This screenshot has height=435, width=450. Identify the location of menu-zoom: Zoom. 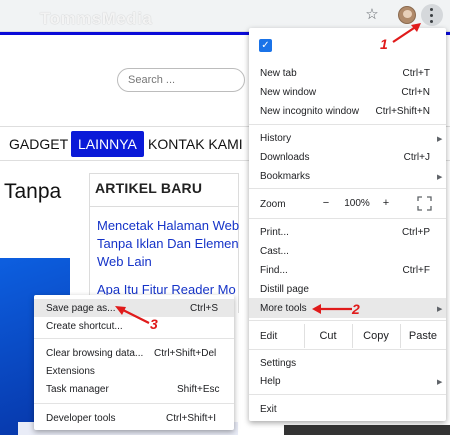
(273, 204).